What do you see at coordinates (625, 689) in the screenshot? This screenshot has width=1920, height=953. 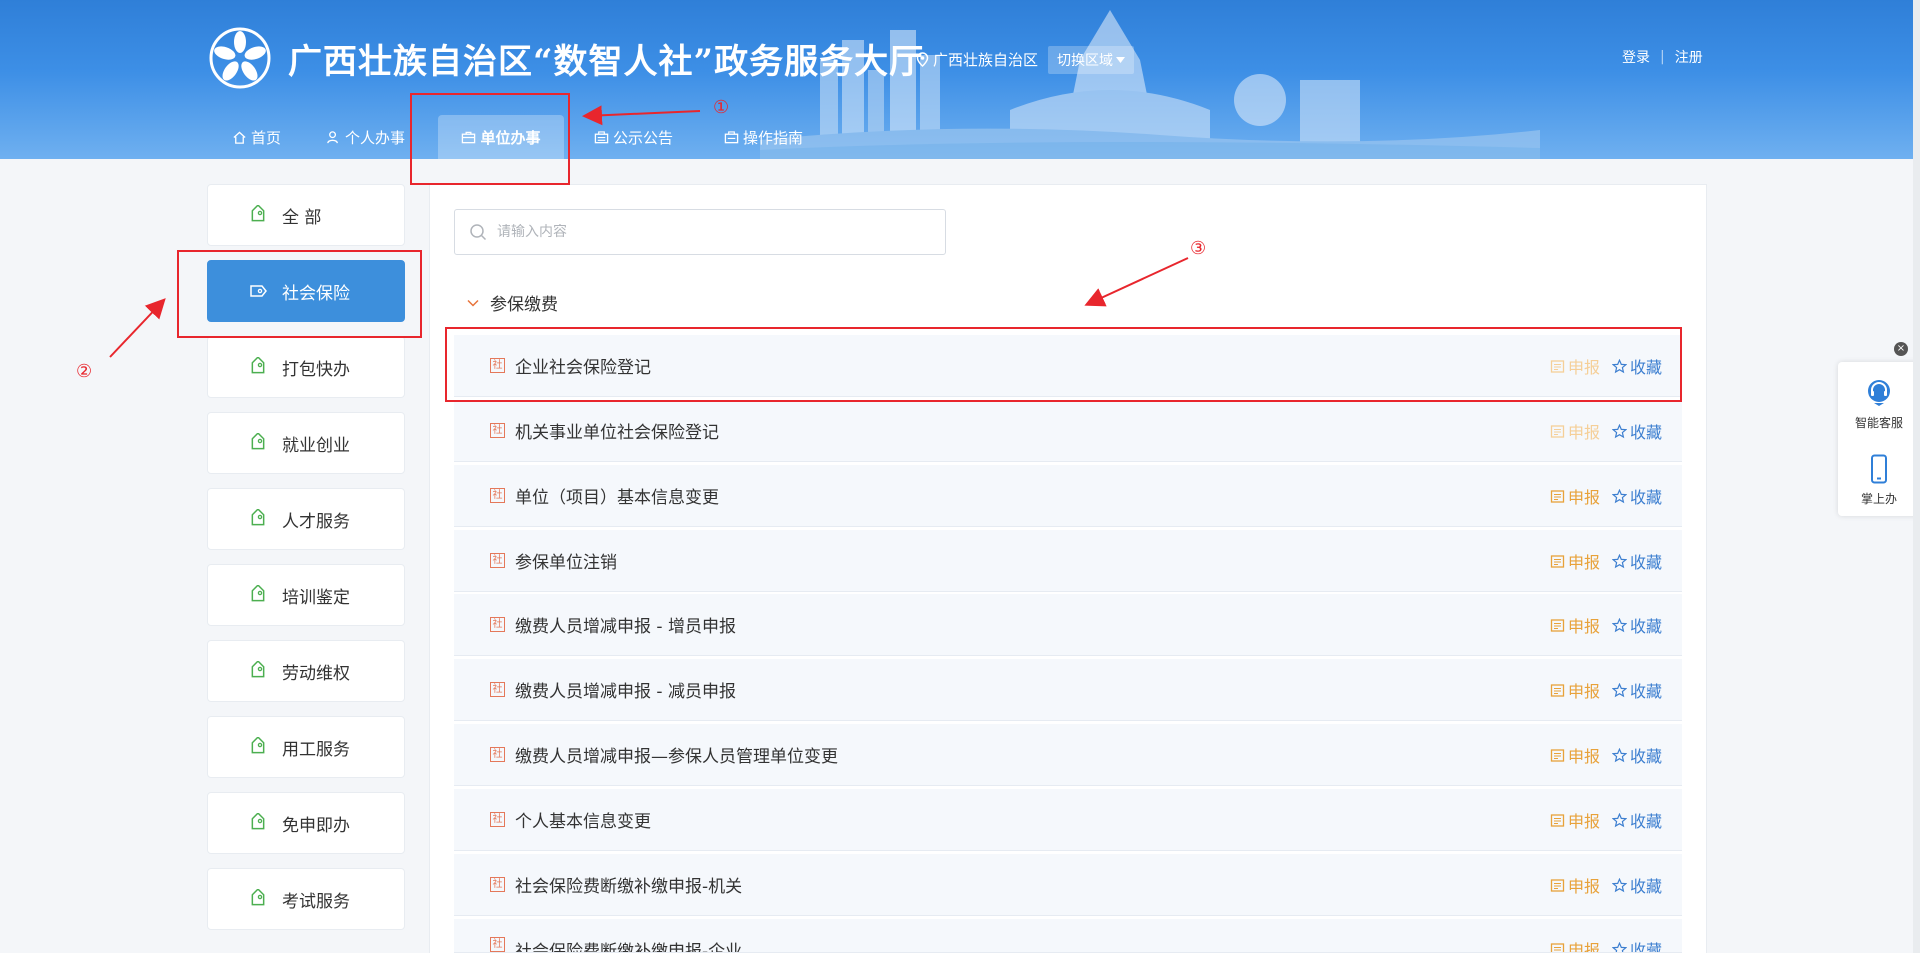 I see `service-name: 缴费人员增减申报 - 减员申报` at bounding box center [625, 689].